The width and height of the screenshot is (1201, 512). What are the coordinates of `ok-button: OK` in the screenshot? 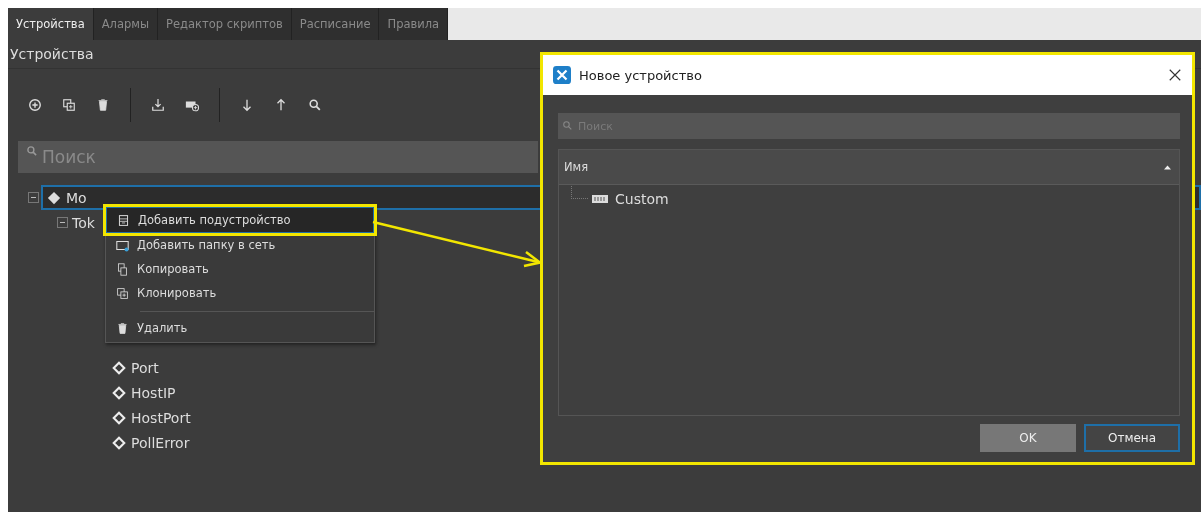 It's located at (1028, 438).